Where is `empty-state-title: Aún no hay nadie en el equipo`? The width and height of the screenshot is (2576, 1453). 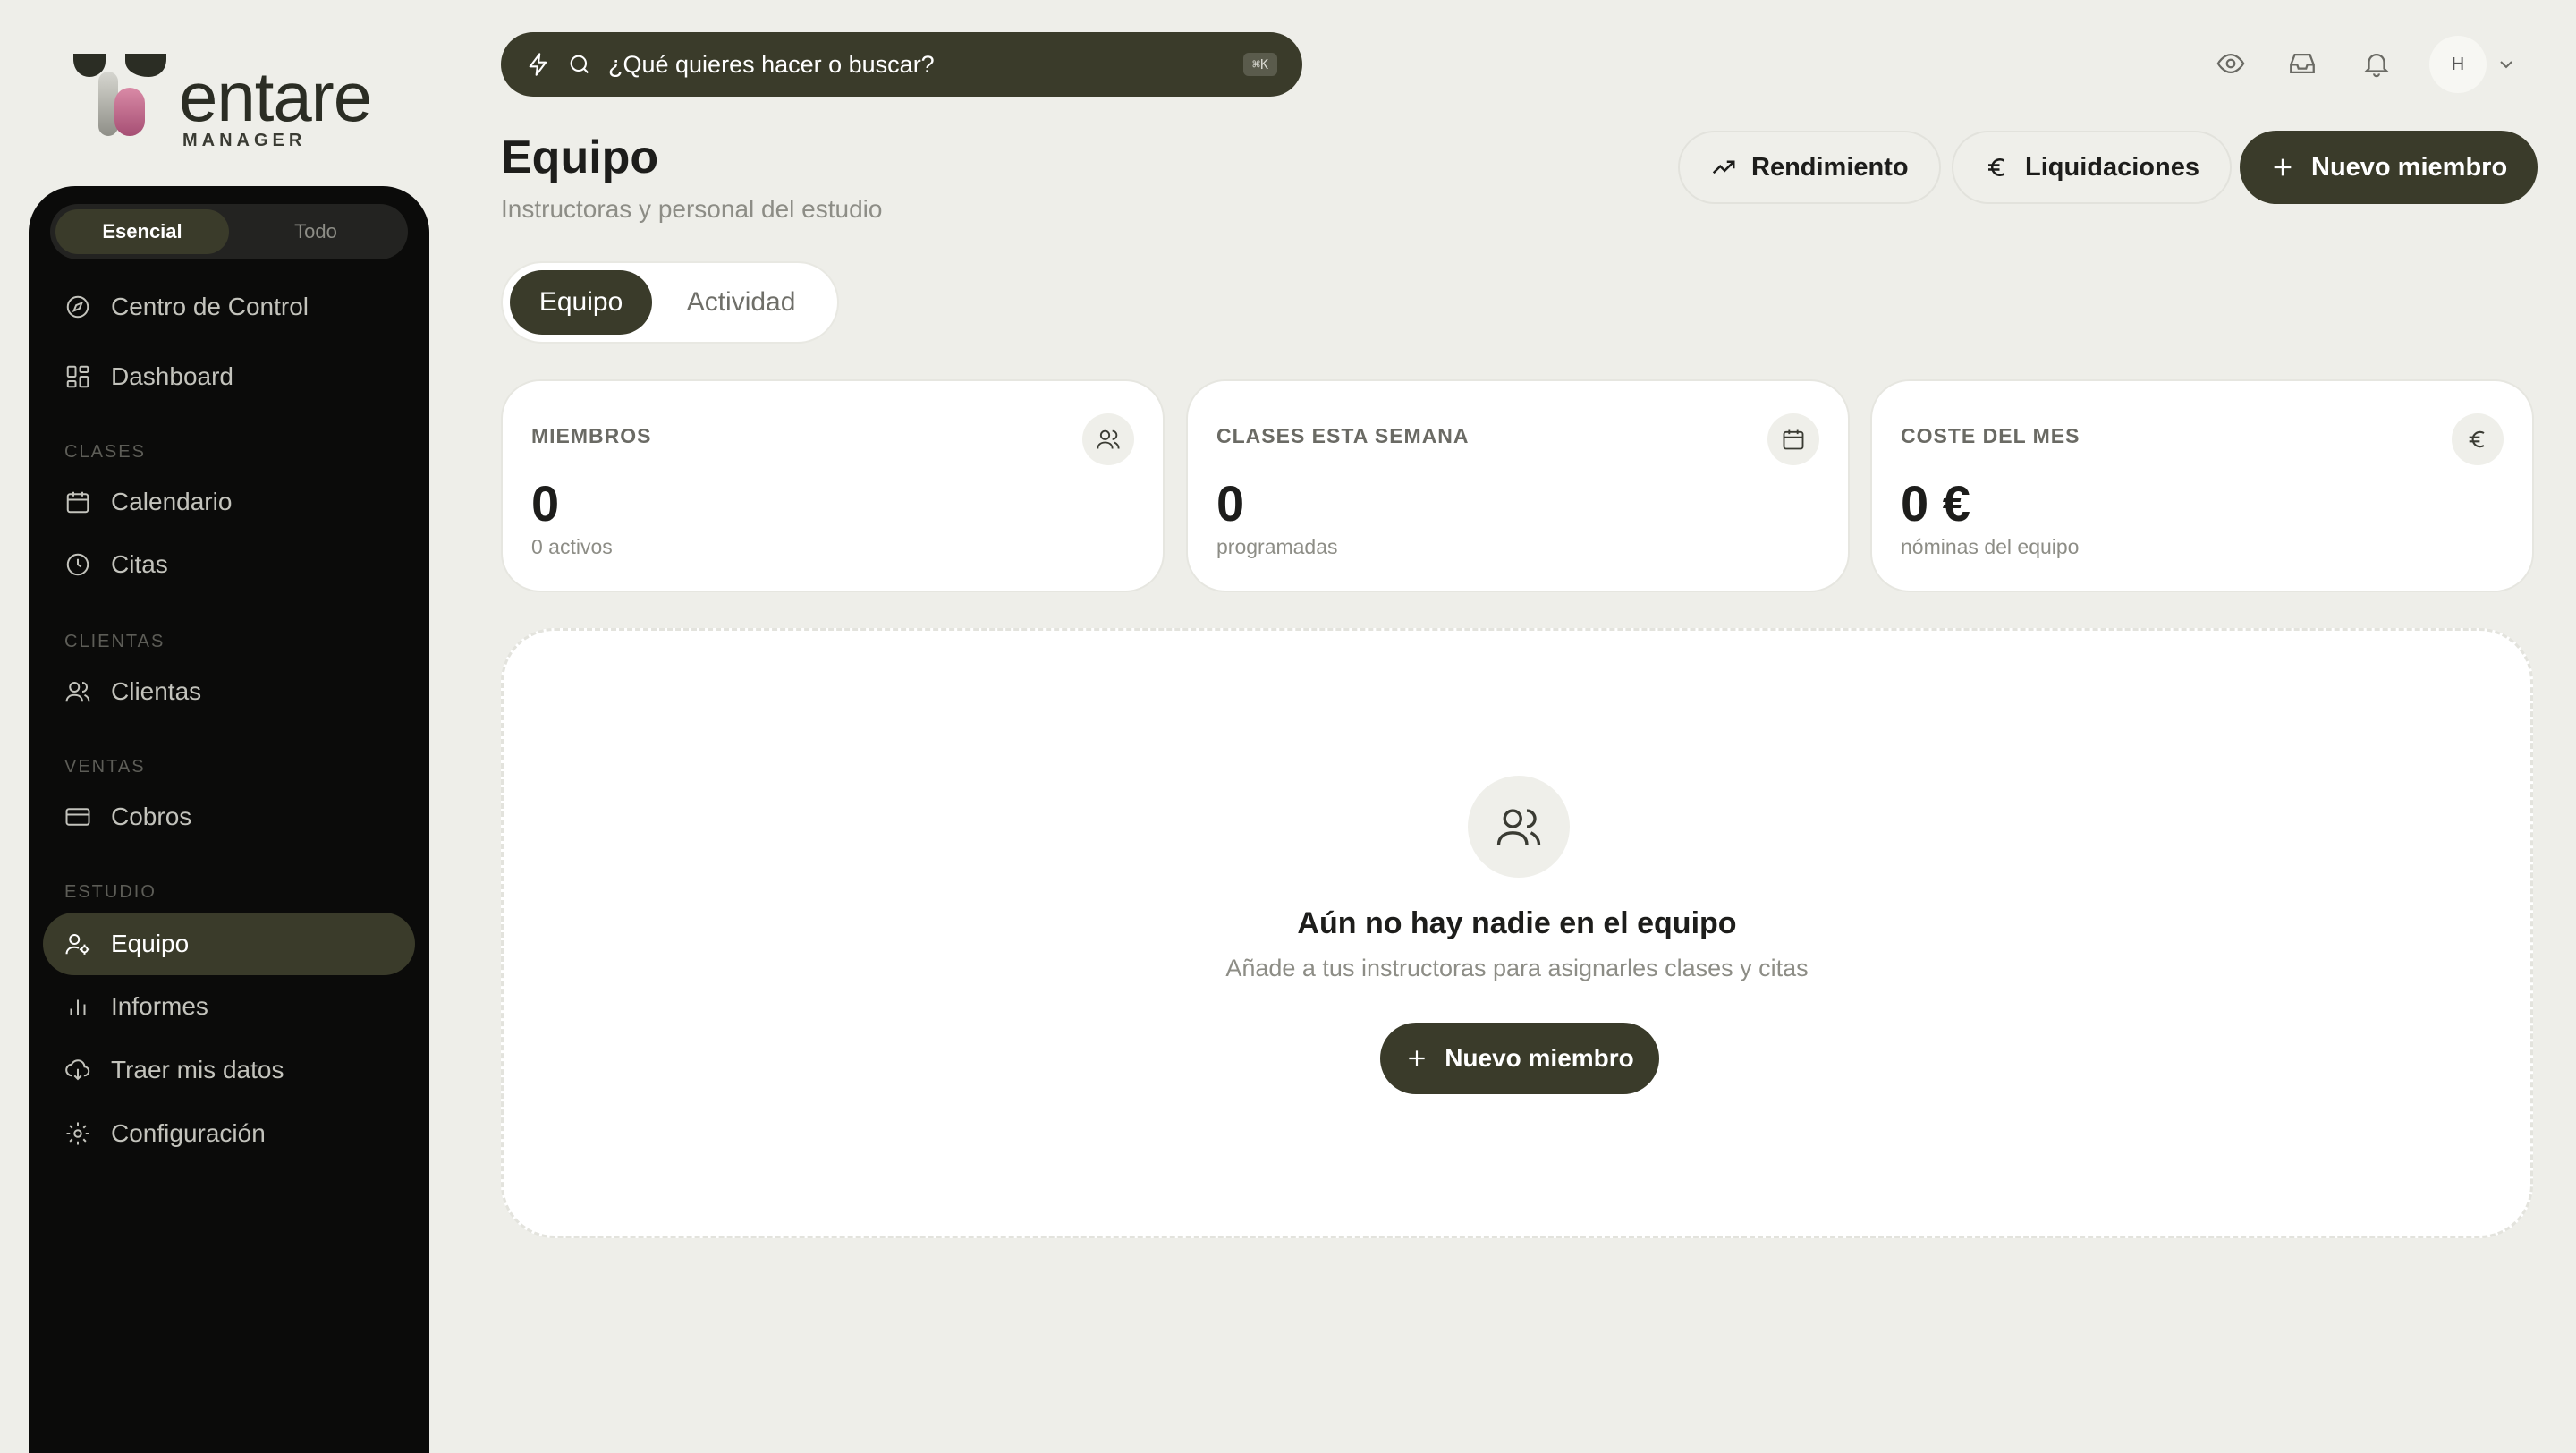 empty-state-title: Aún no hay nadie en el equipo is located at coordinates (1517, 923).